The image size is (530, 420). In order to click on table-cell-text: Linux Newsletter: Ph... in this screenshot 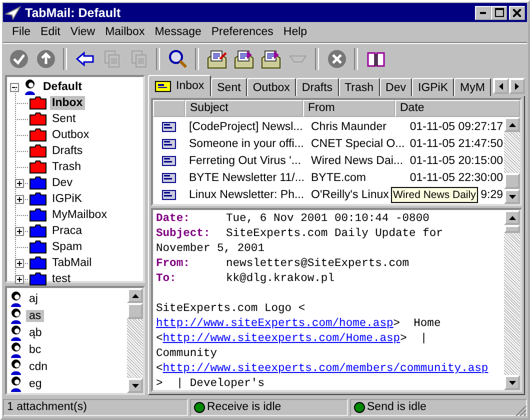, I will do `click(247, 194)`.